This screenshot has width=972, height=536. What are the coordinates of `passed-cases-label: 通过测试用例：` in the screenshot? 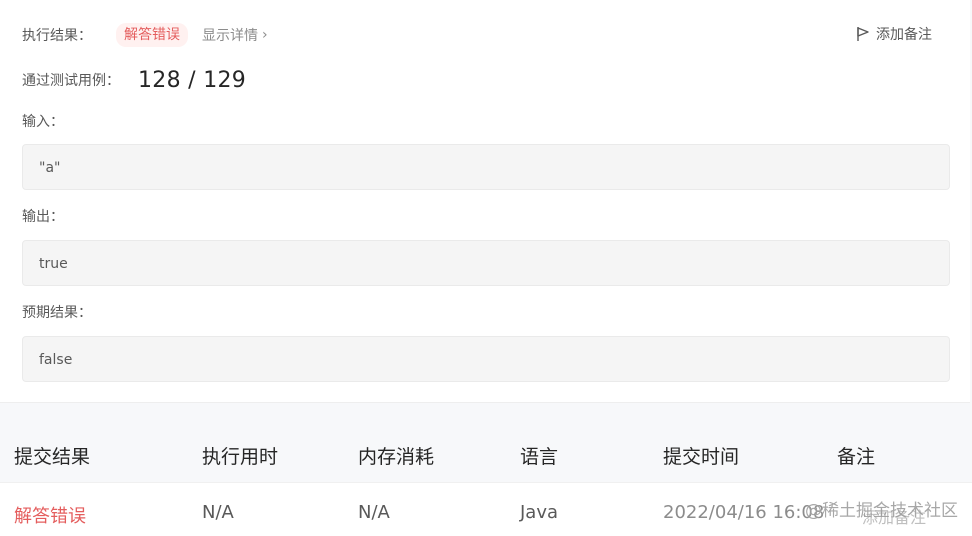 It's located at (71, 81).